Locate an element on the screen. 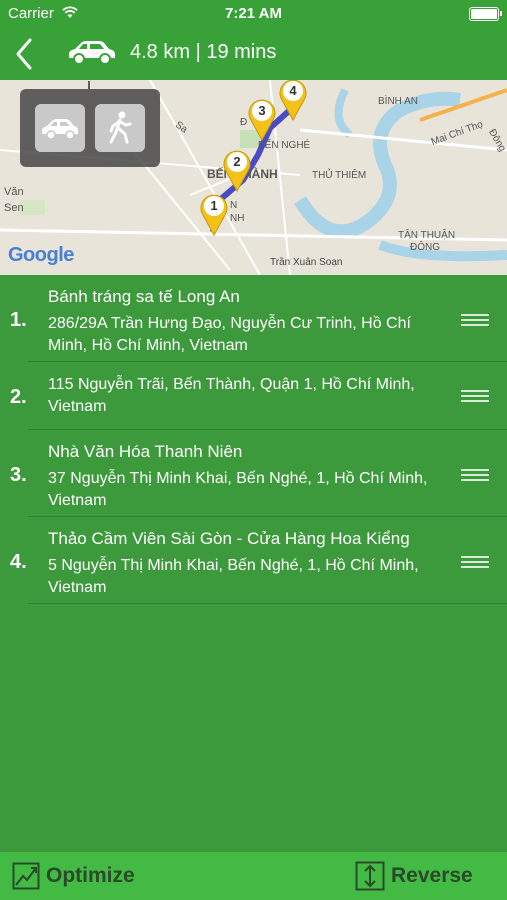  google-logo: Google is located at coordinates (41, 255).